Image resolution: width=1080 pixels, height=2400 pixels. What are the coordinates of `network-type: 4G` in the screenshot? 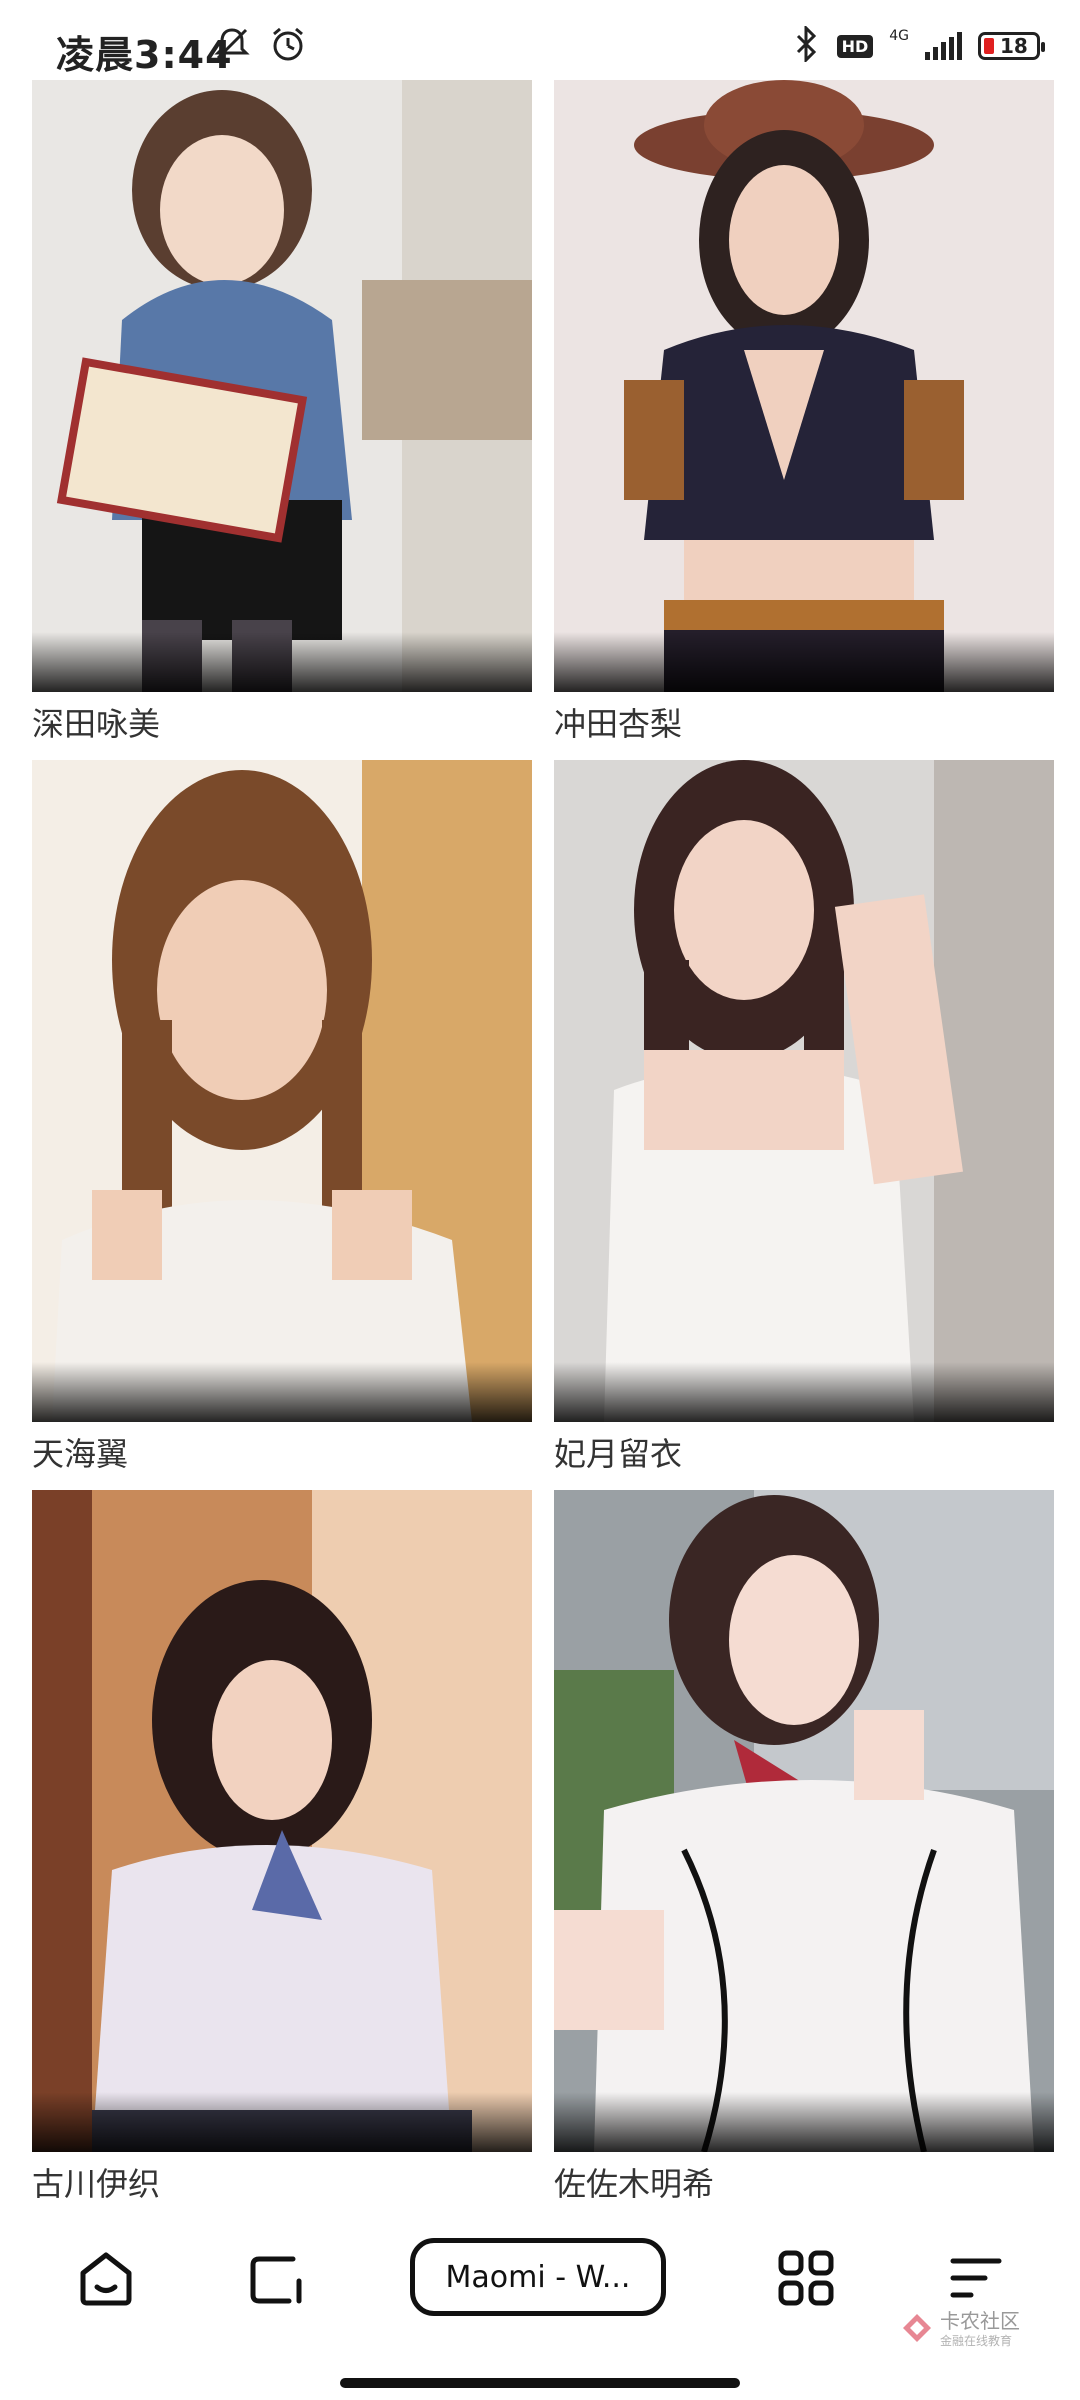 It's located at (899, 36).